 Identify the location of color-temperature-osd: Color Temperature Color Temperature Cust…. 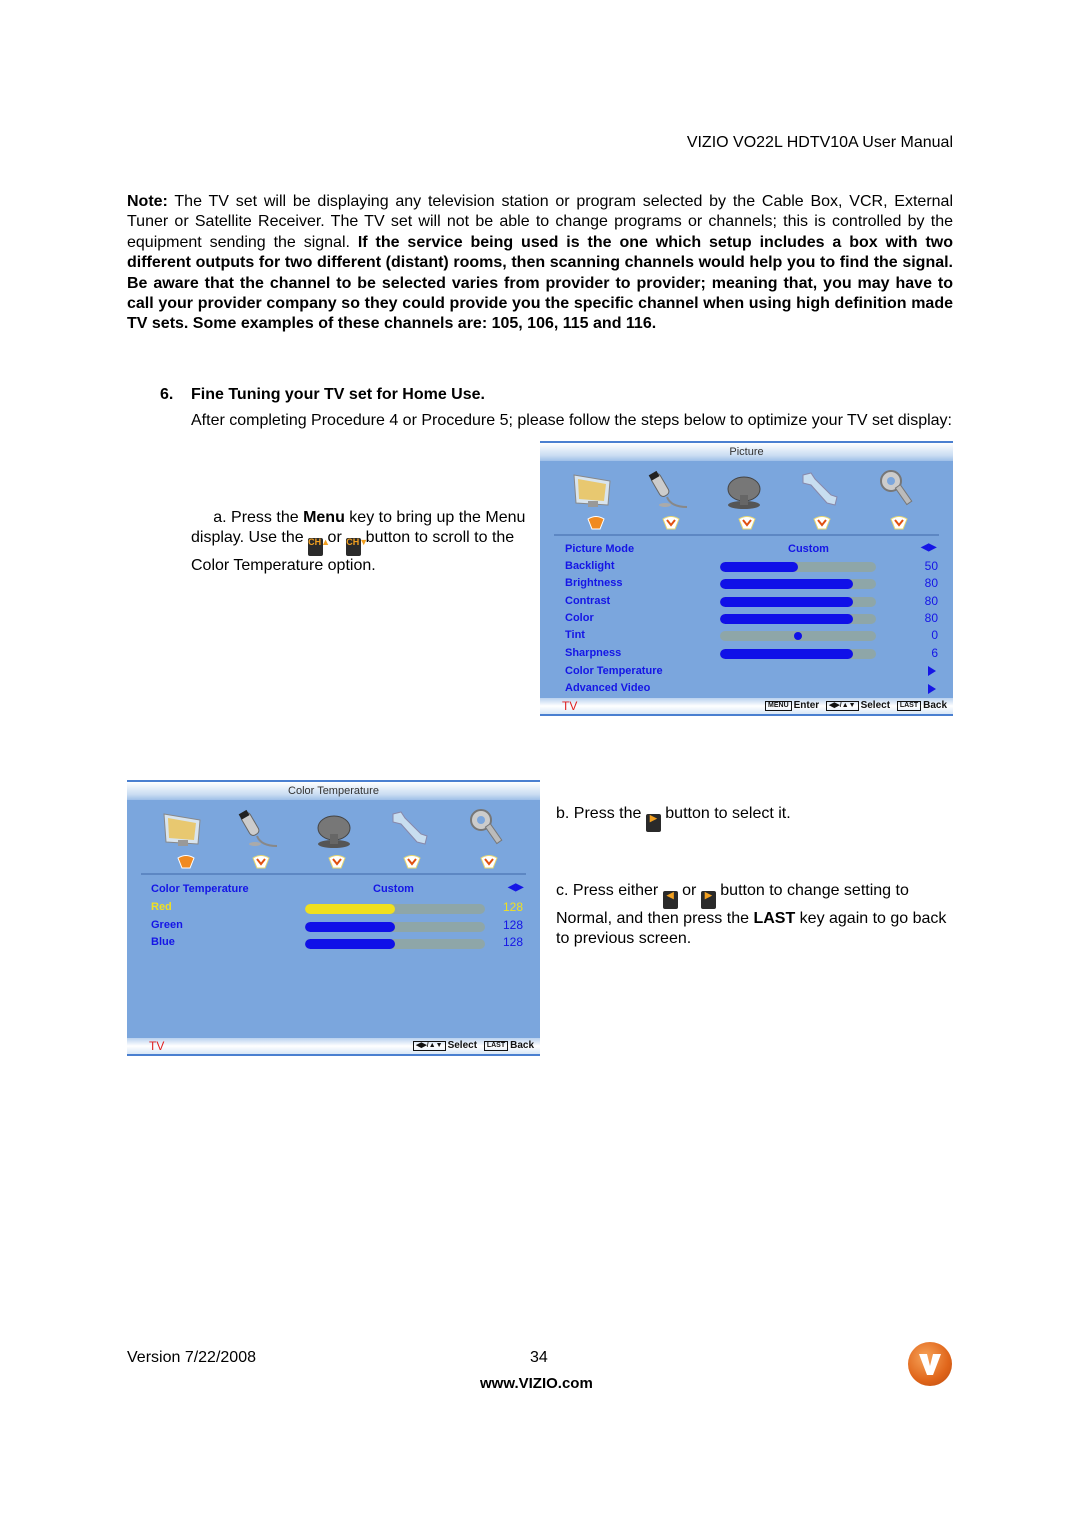
(333, 918).